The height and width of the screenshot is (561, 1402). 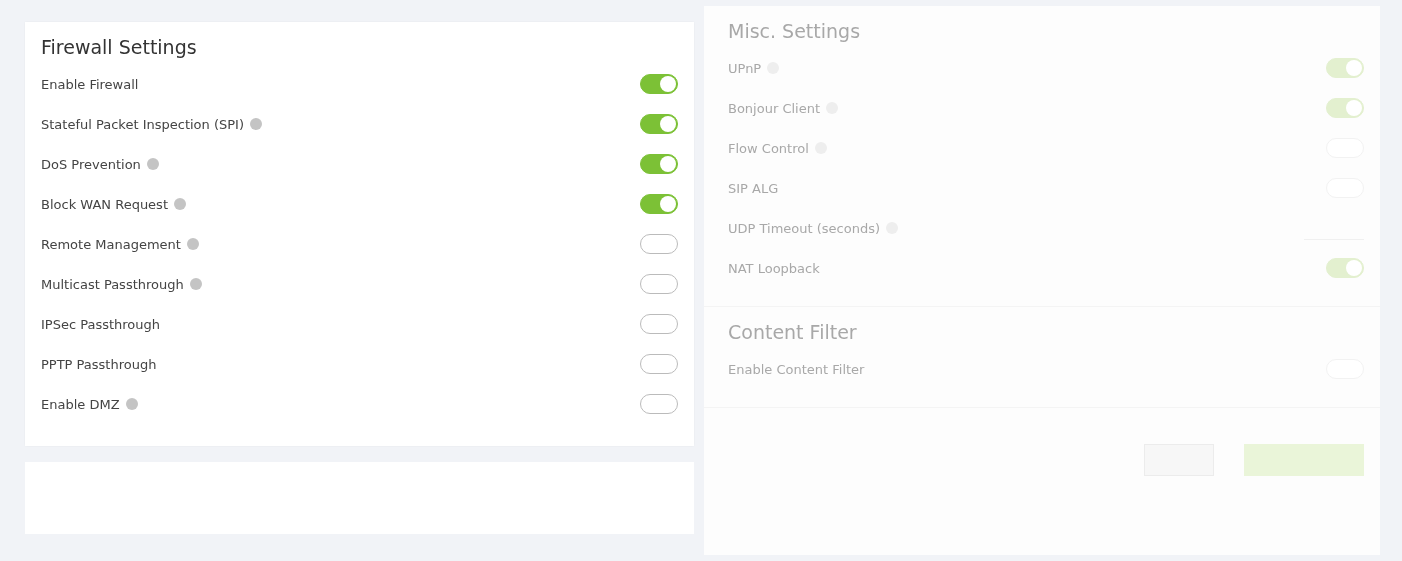 I want to click on setting-label: Enable Content Filter, so click(x=796, y=369).